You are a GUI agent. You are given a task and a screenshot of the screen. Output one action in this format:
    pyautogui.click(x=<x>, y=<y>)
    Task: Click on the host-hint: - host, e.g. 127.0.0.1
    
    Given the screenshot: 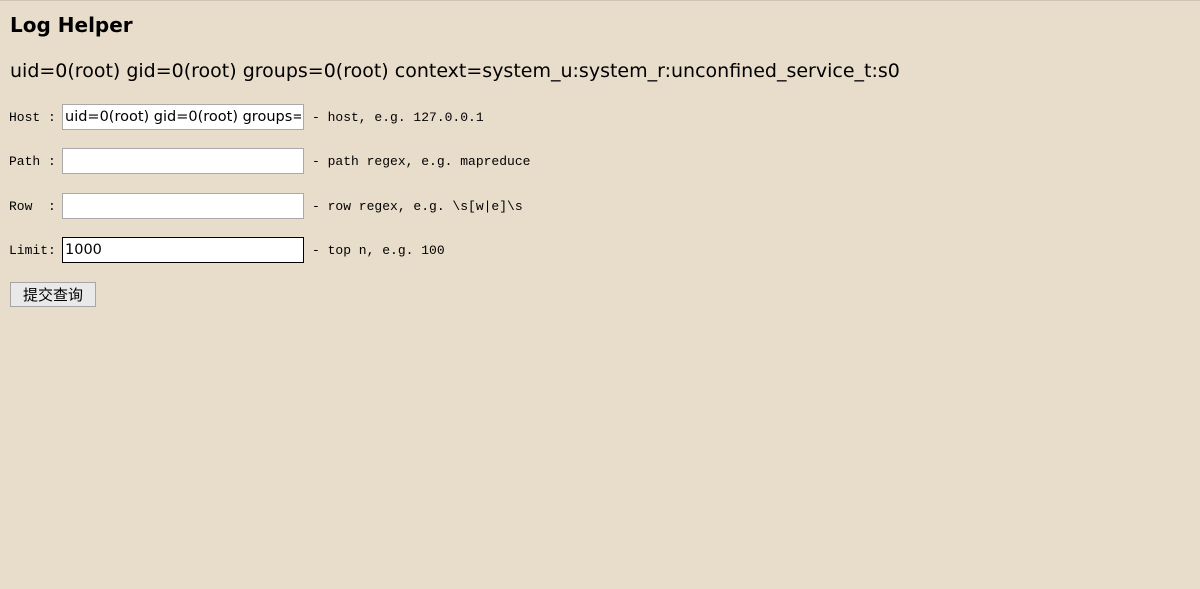 What is the action you would take?
    pyautogui.click(x=398, y=117)
    